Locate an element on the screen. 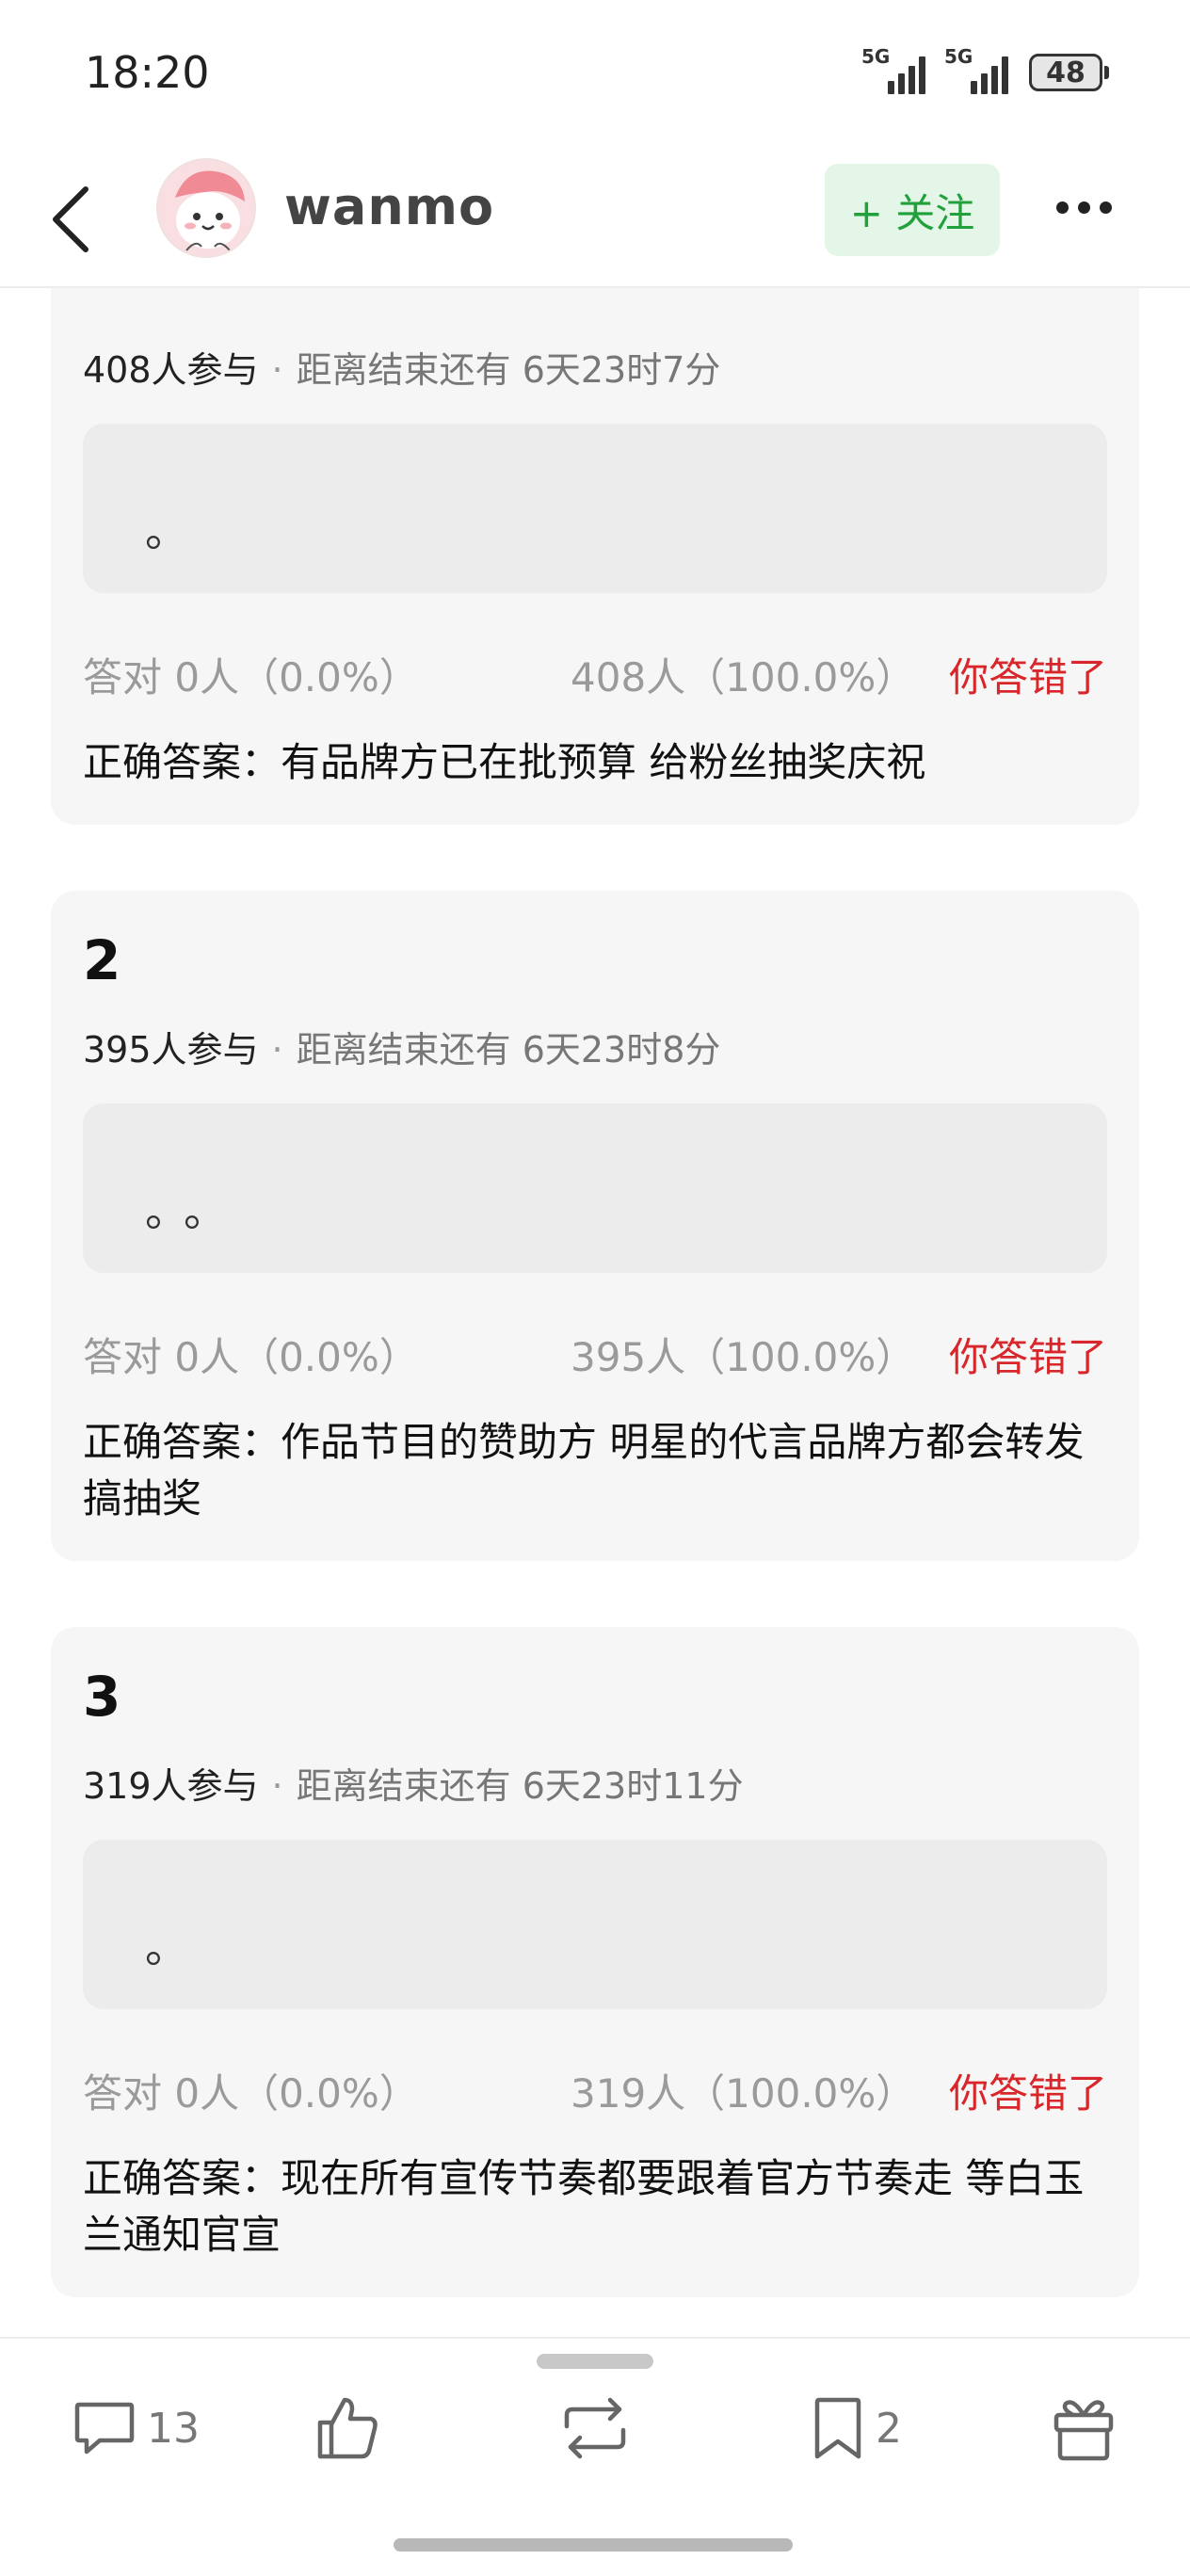  deadline-text: 距离结束还有 6天23时7分 is located at coordinates (508, 370).